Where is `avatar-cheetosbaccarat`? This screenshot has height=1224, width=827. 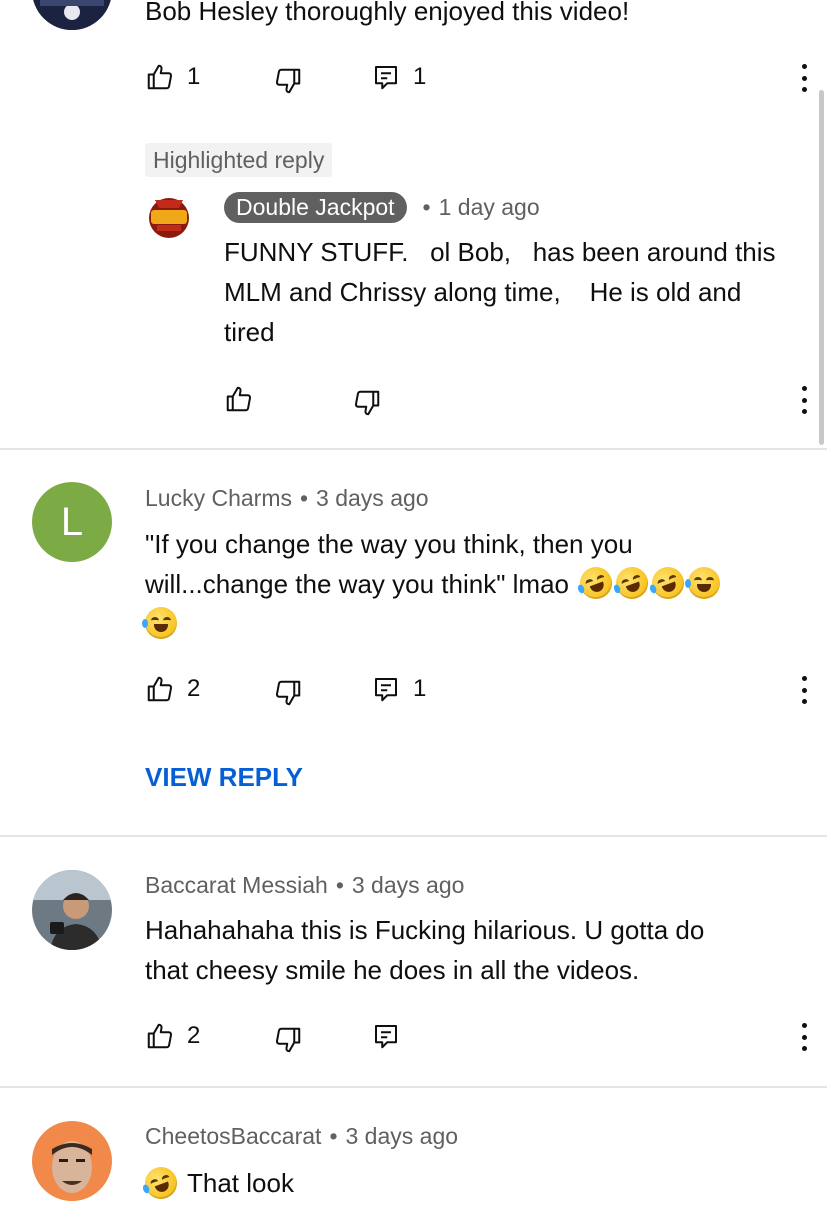
avatar-cheetosbaccarat is located at coordinates (72, 1161).